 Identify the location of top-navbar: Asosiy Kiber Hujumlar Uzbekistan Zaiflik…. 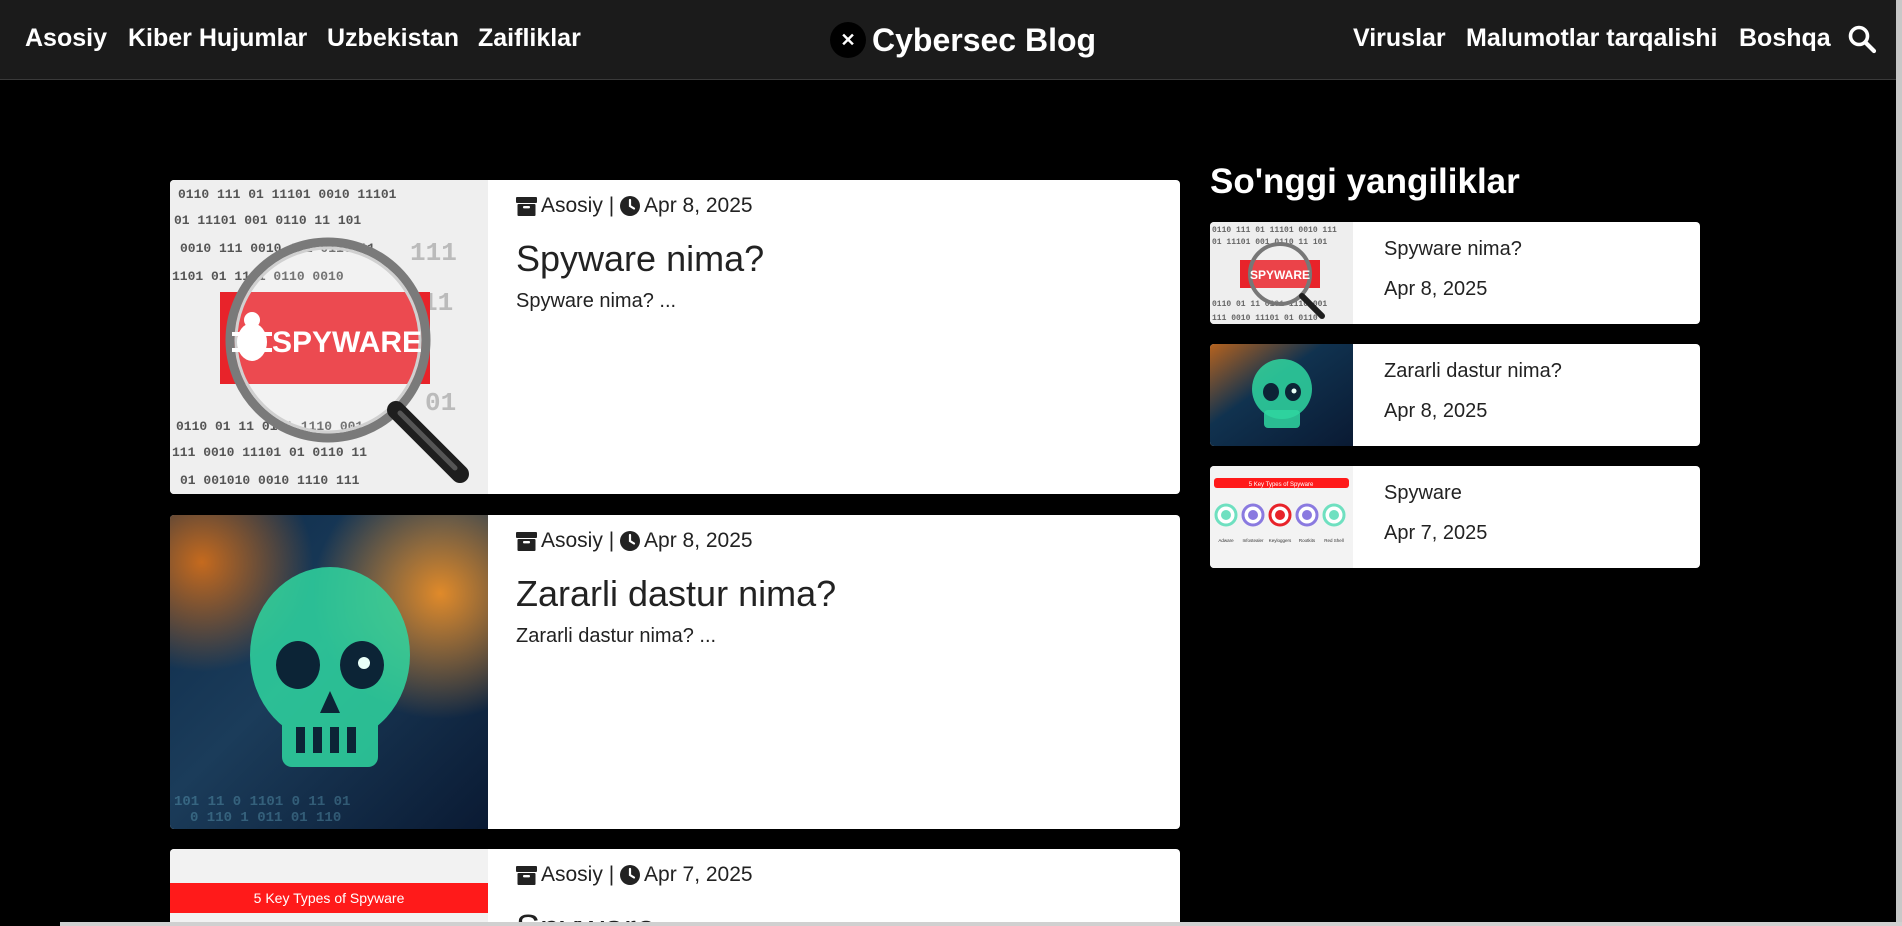
(951, 40).